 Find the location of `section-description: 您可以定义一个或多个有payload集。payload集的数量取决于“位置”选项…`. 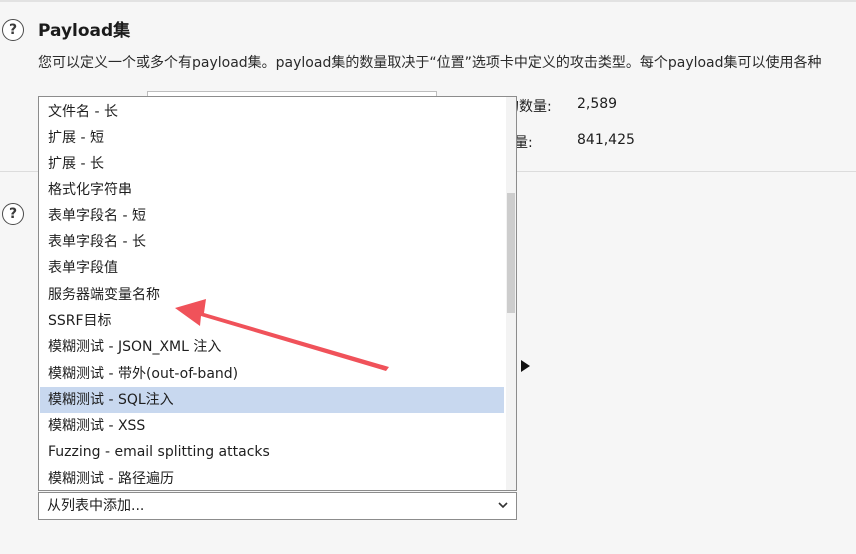

section-description: 您可以定义一个或多个有payload集。payload集的数量取决于“位置”选项… is located at coordinates (430, 63).